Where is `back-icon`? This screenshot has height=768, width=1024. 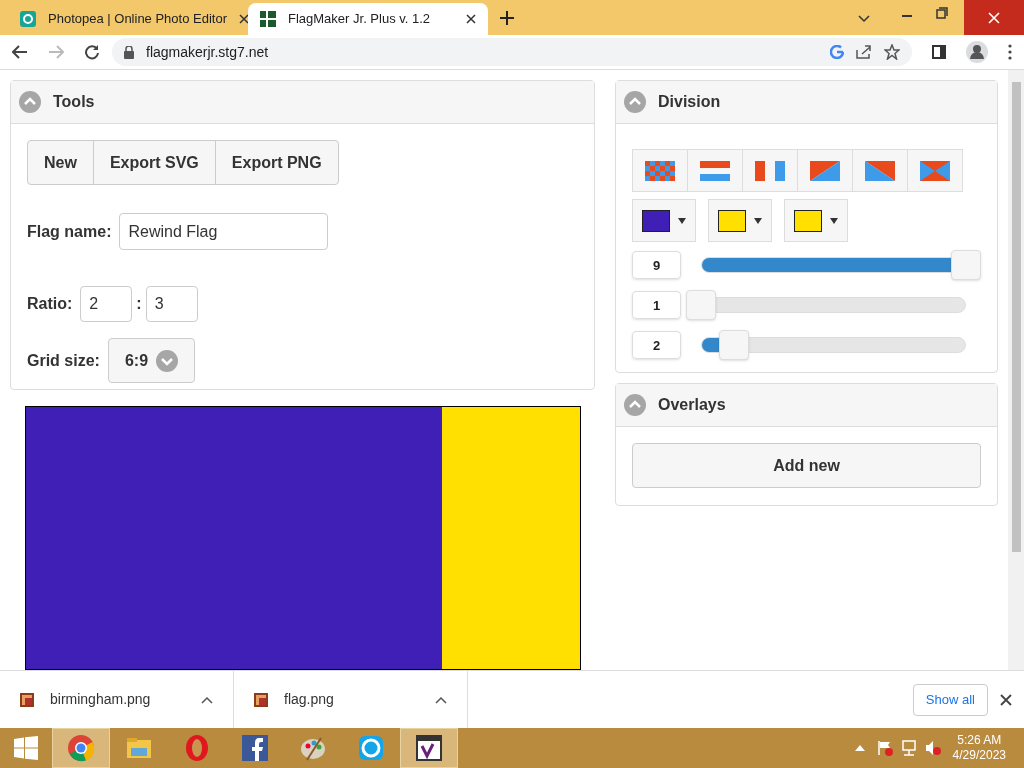
back-icon is located at coordinates (20, 52).